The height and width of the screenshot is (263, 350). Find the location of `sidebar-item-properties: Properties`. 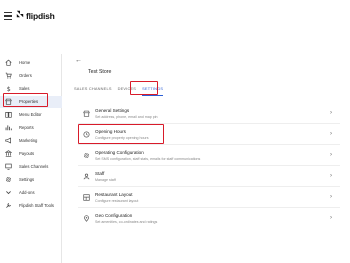

sidebar-item-properties: Properties is located at coordinates (31, 102).